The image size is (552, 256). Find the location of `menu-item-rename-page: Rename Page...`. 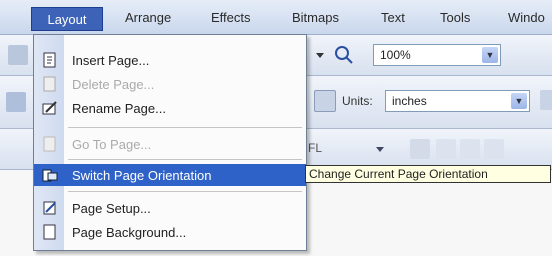

menu-item-rename-page: Rename Page... is located at coordinates (170, 108).